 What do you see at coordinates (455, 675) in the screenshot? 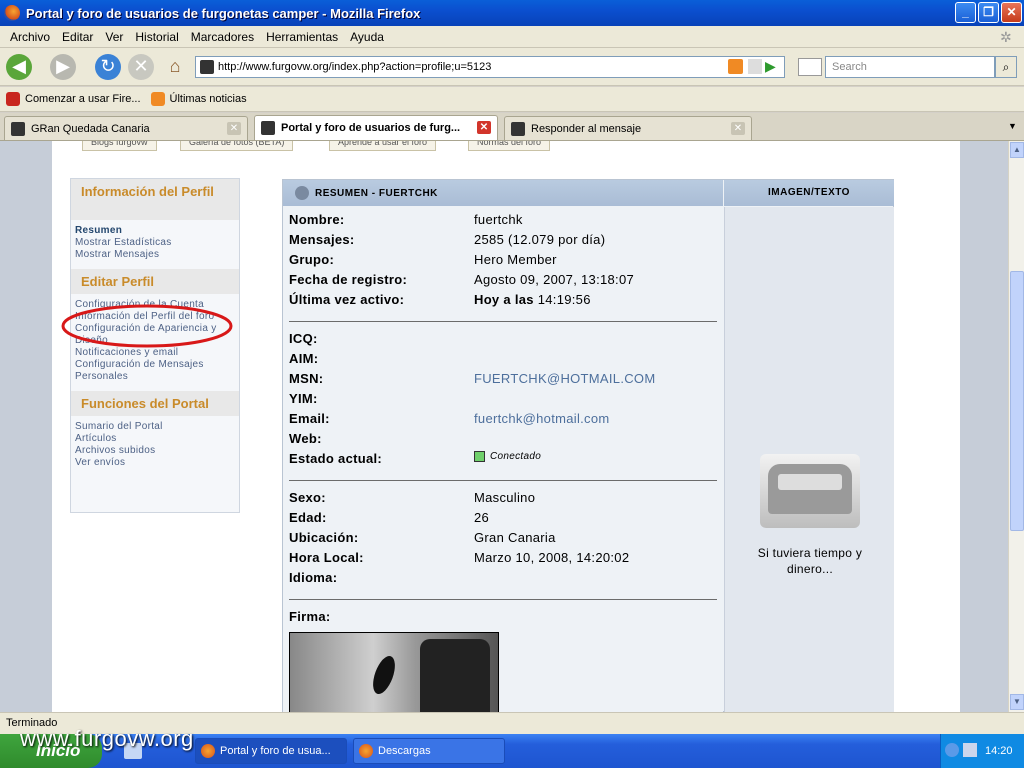
I see `signature-detail` at bounding box center [455, 675].